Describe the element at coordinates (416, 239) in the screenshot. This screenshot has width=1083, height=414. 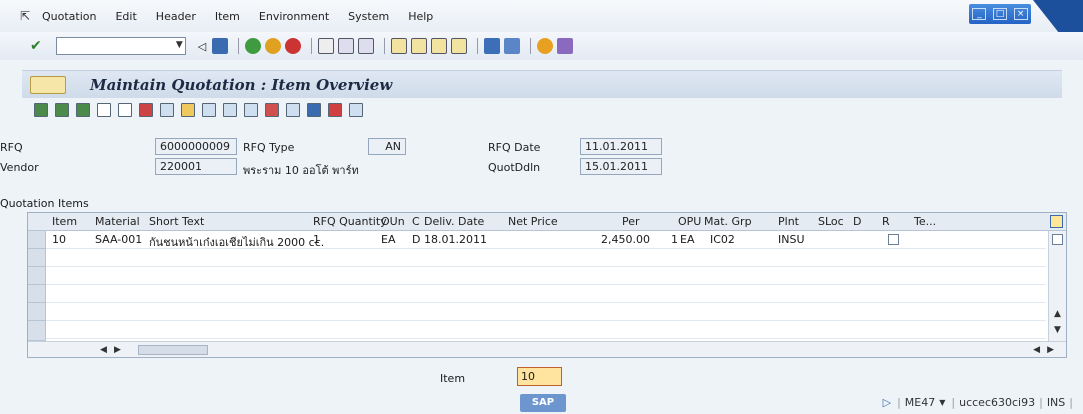
I see `cell-c: D` at that location.